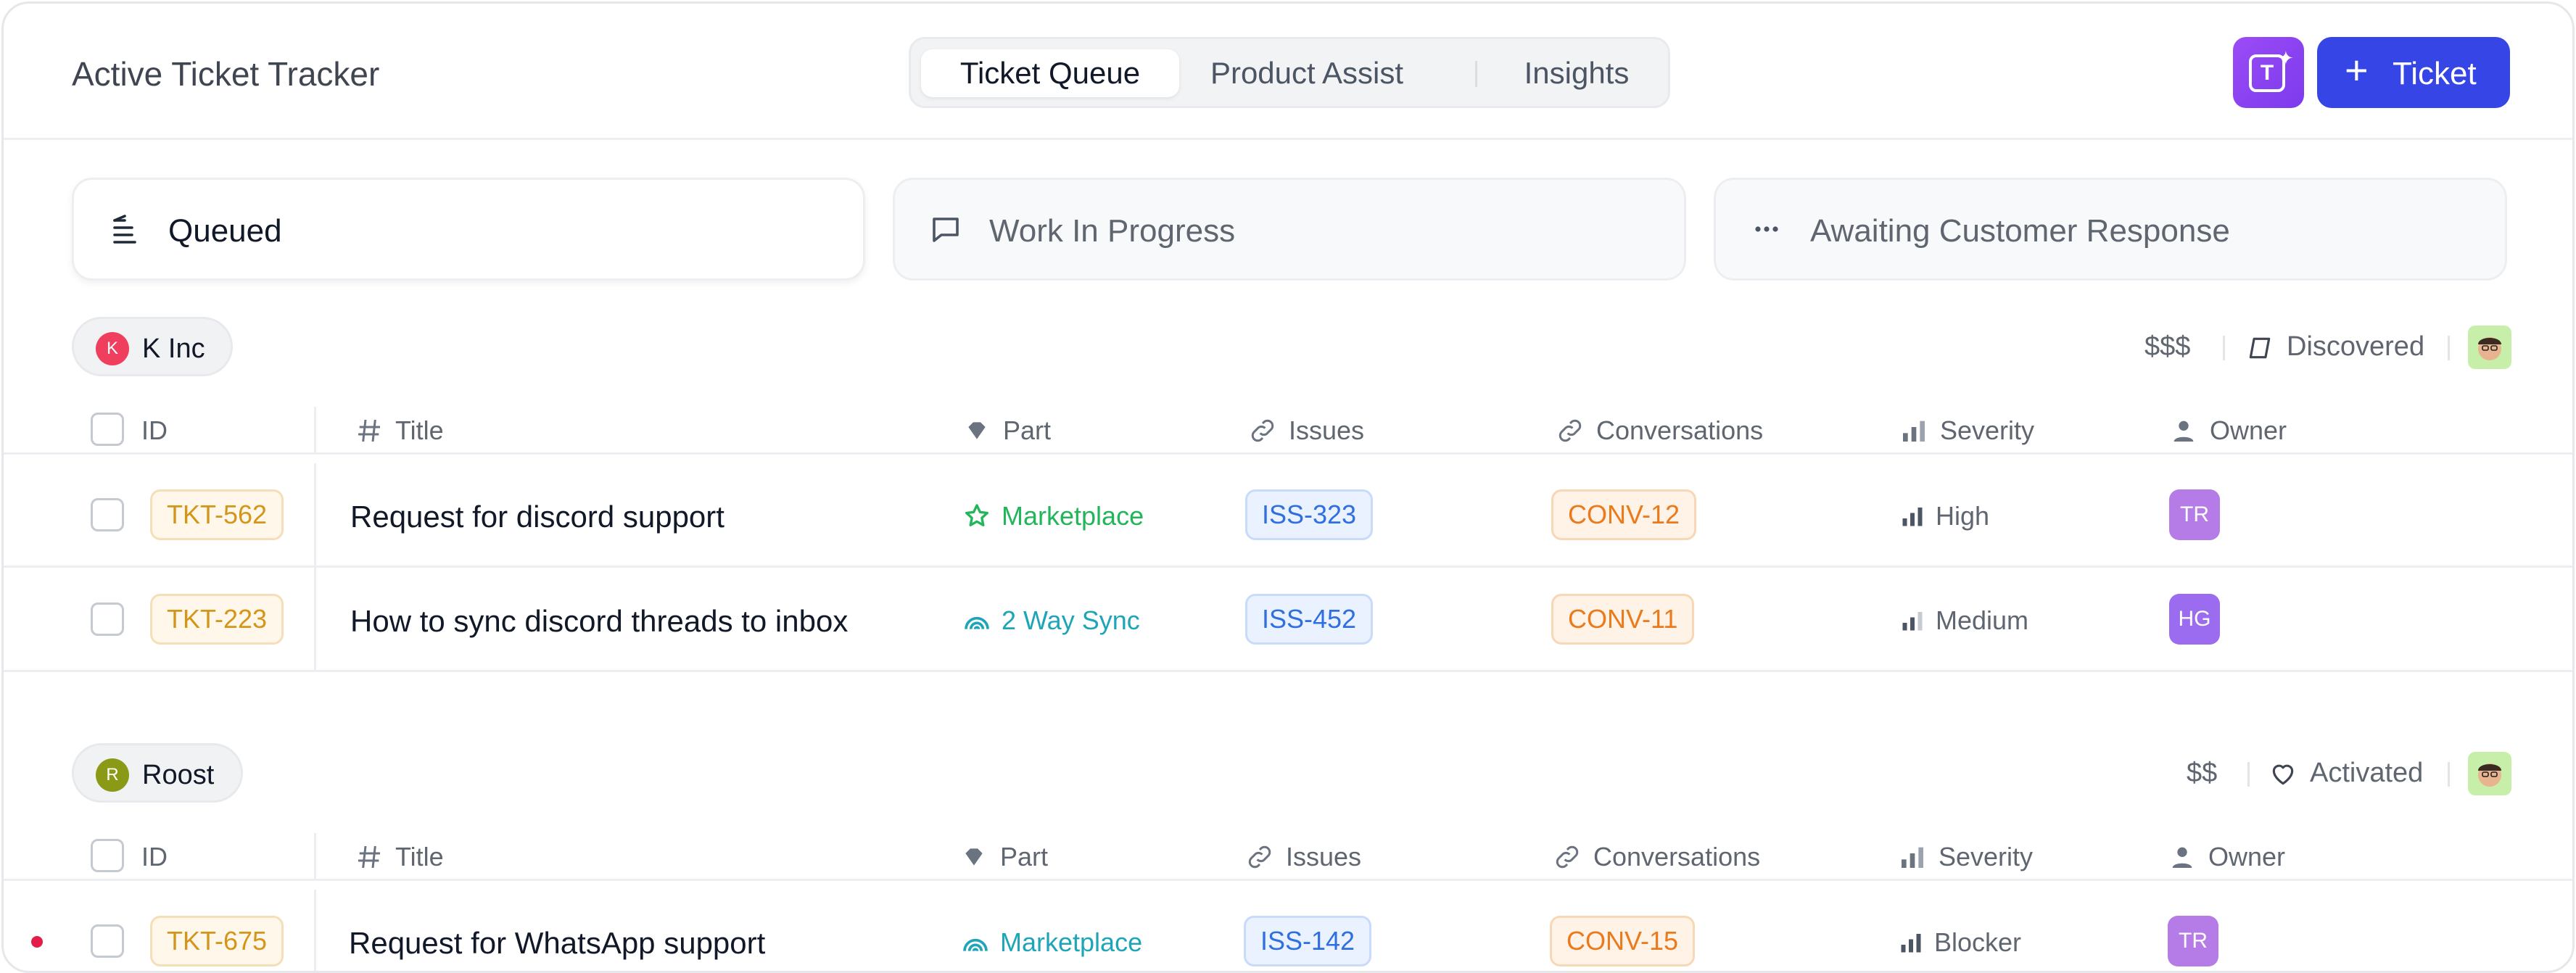  What do you see at coordinates (1576, 73) in the screenshot?
I see `tab-insights: Insights` at bounding box center [1576, 73].